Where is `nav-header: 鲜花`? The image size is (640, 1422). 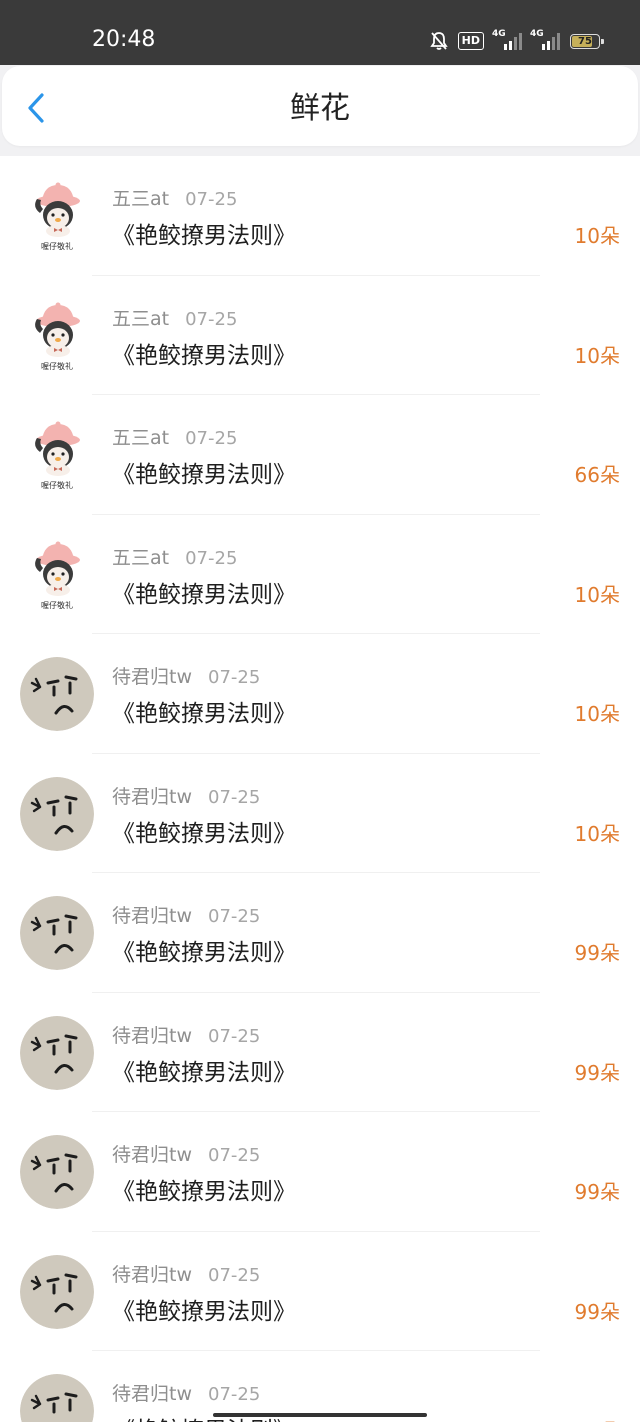
nav-header: 鲜花 is located at coordinates (320, 106).